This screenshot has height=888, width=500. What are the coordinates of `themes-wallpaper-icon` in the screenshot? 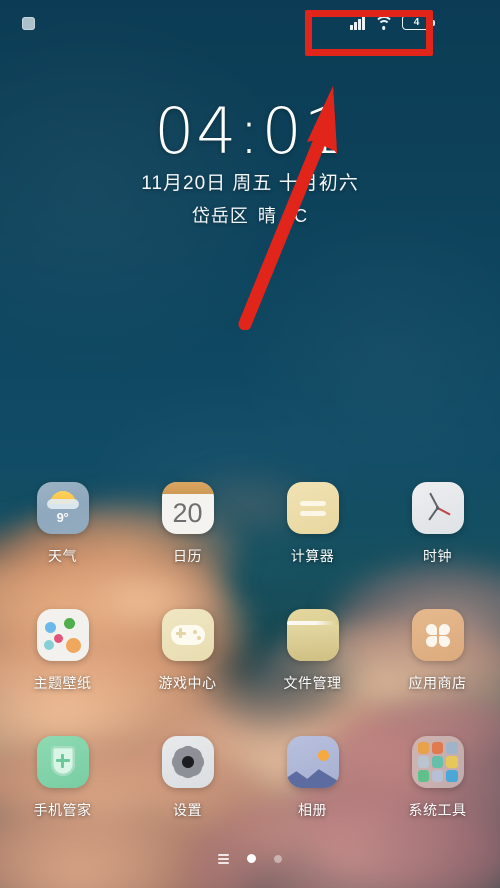 It's located at (62, 635).